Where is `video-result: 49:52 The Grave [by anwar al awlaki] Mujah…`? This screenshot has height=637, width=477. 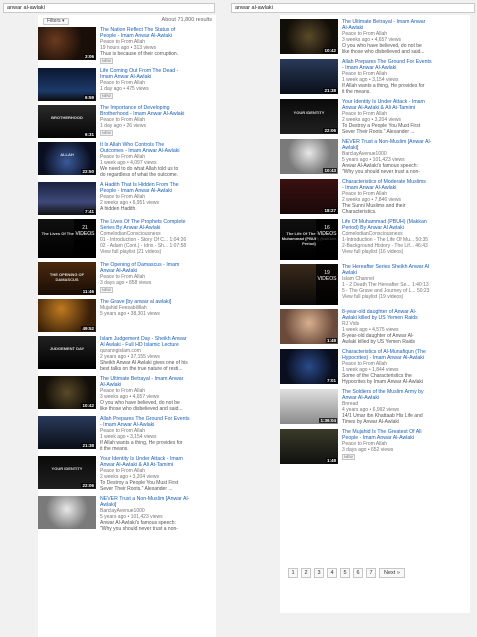
video-result: 49:52 The Grave [by anwar al awlaki] Mujah… is located at coordinates (127, 315).